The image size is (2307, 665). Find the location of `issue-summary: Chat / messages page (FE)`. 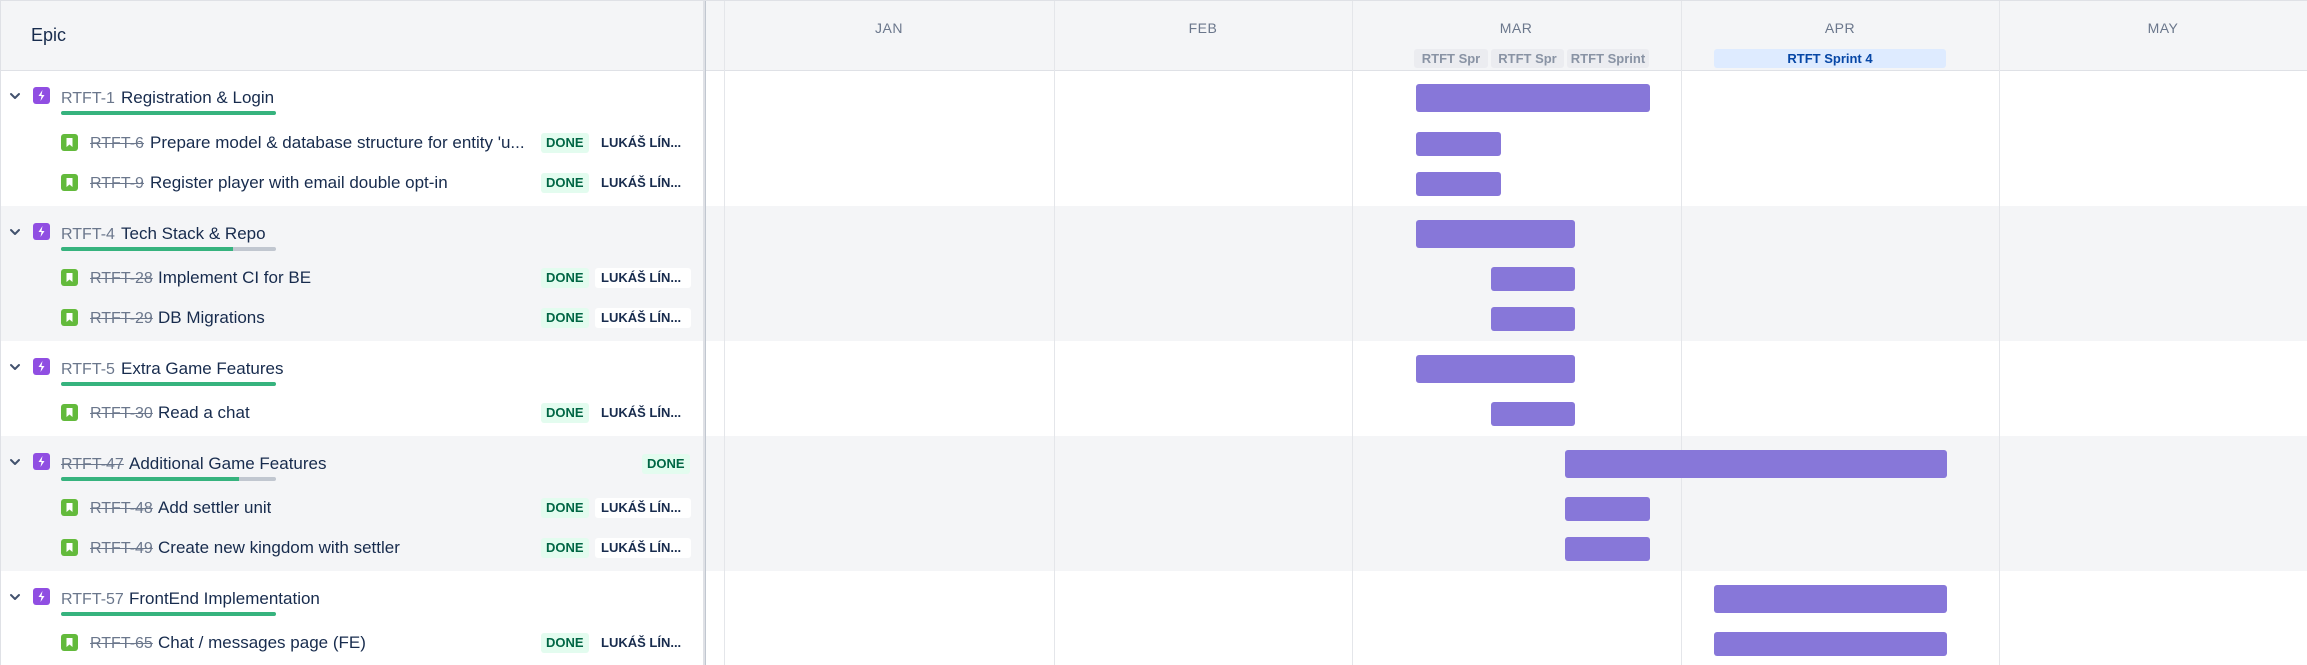

issue-summary: Chat / messages page (FE) is located at coordinates (262, 643).